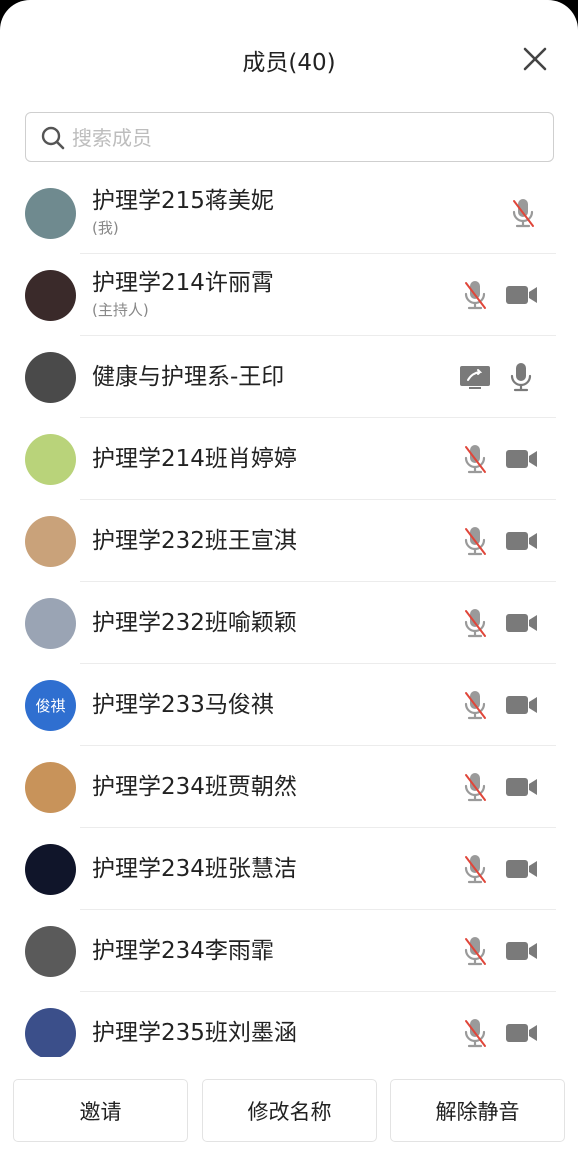 The width and height of the screenshot is (578, 1162). I want to click on member-row: 护理学234班张慧洁, so click(289, 869).